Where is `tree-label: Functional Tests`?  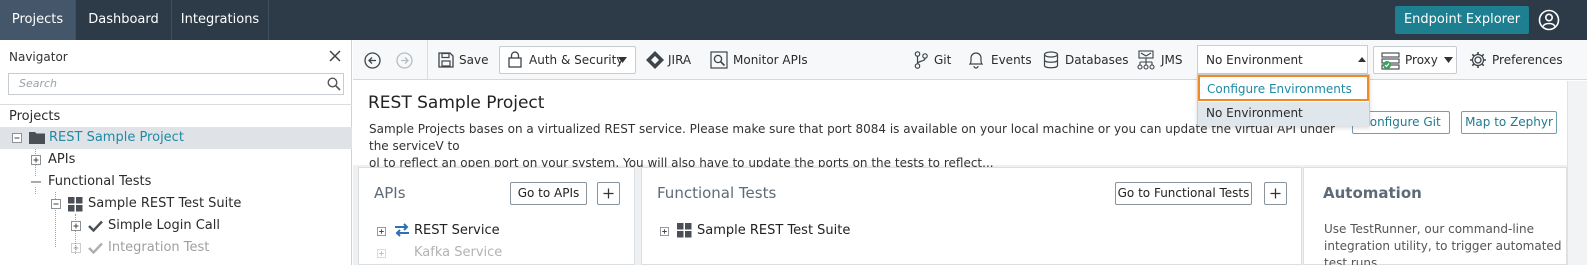 tree-label: Functional Tests is located at coordinates (100, 181).